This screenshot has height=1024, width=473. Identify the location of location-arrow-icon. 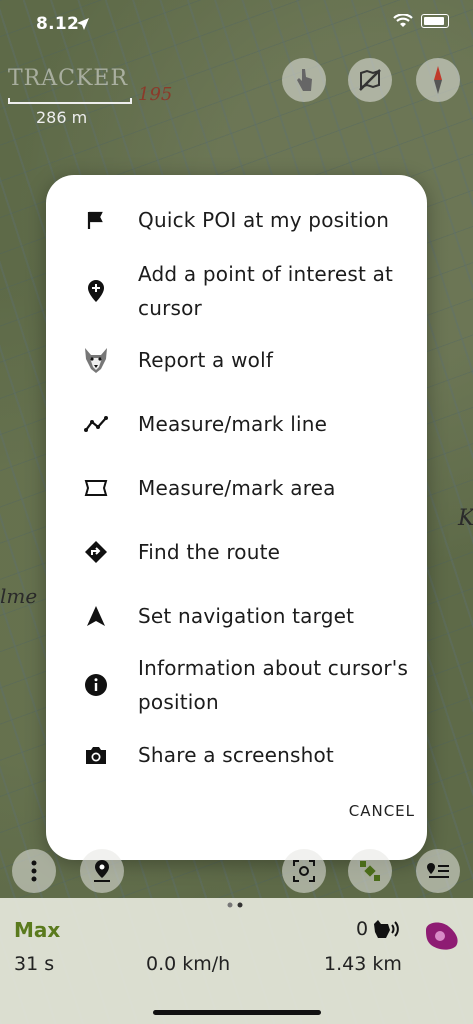
(83, 24).